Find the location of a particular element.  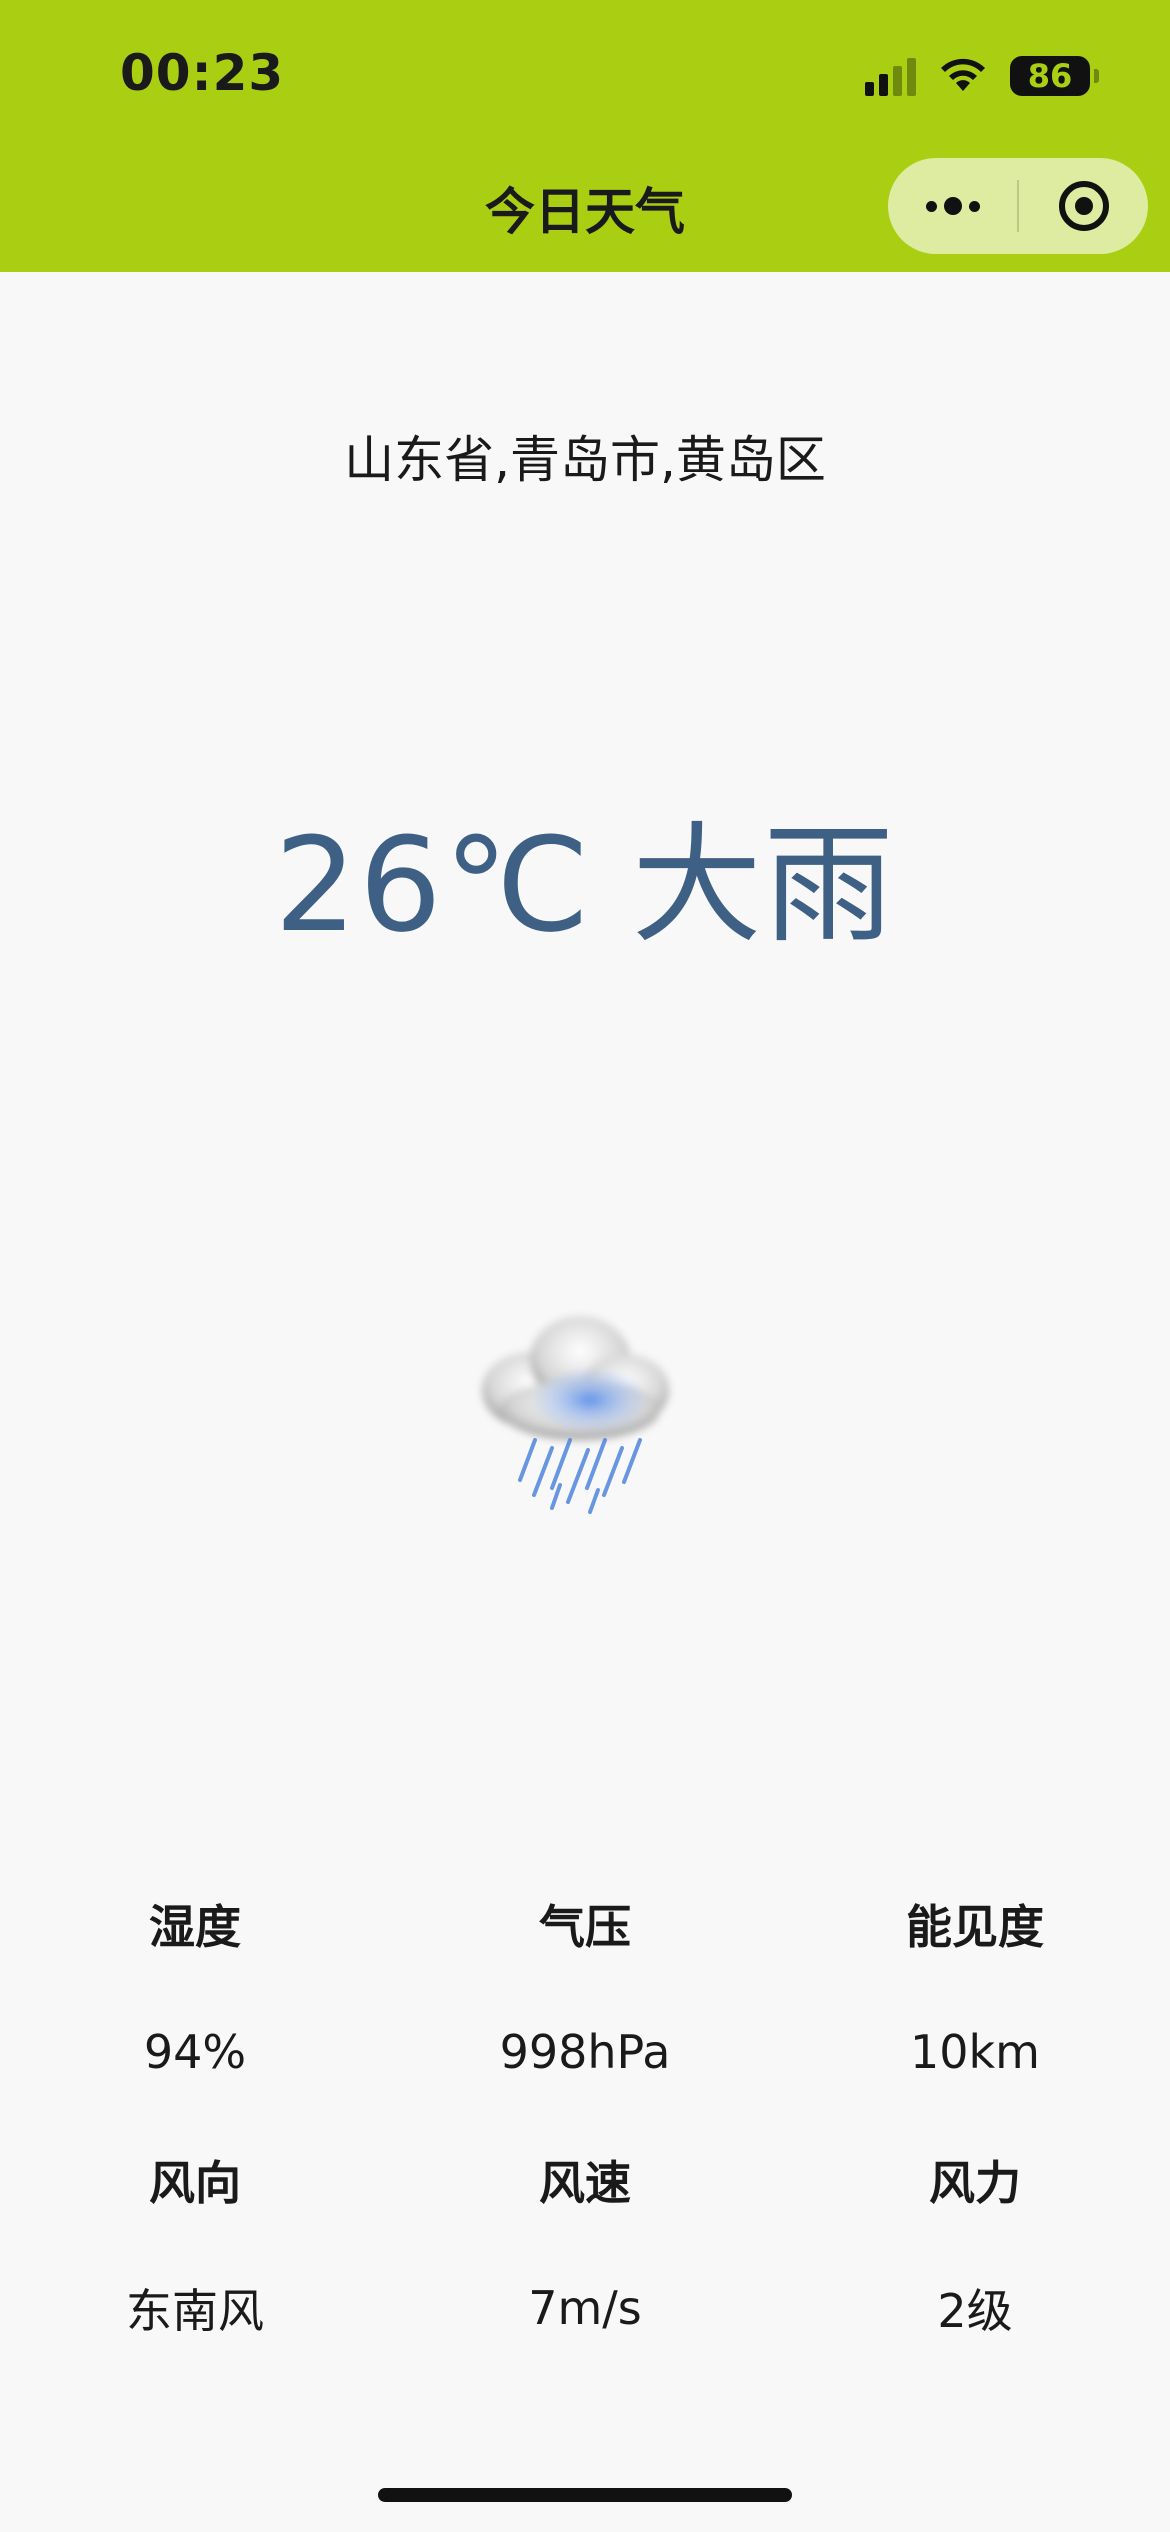

visibility-label: 能见度 is located at coordinates (975, 1927).